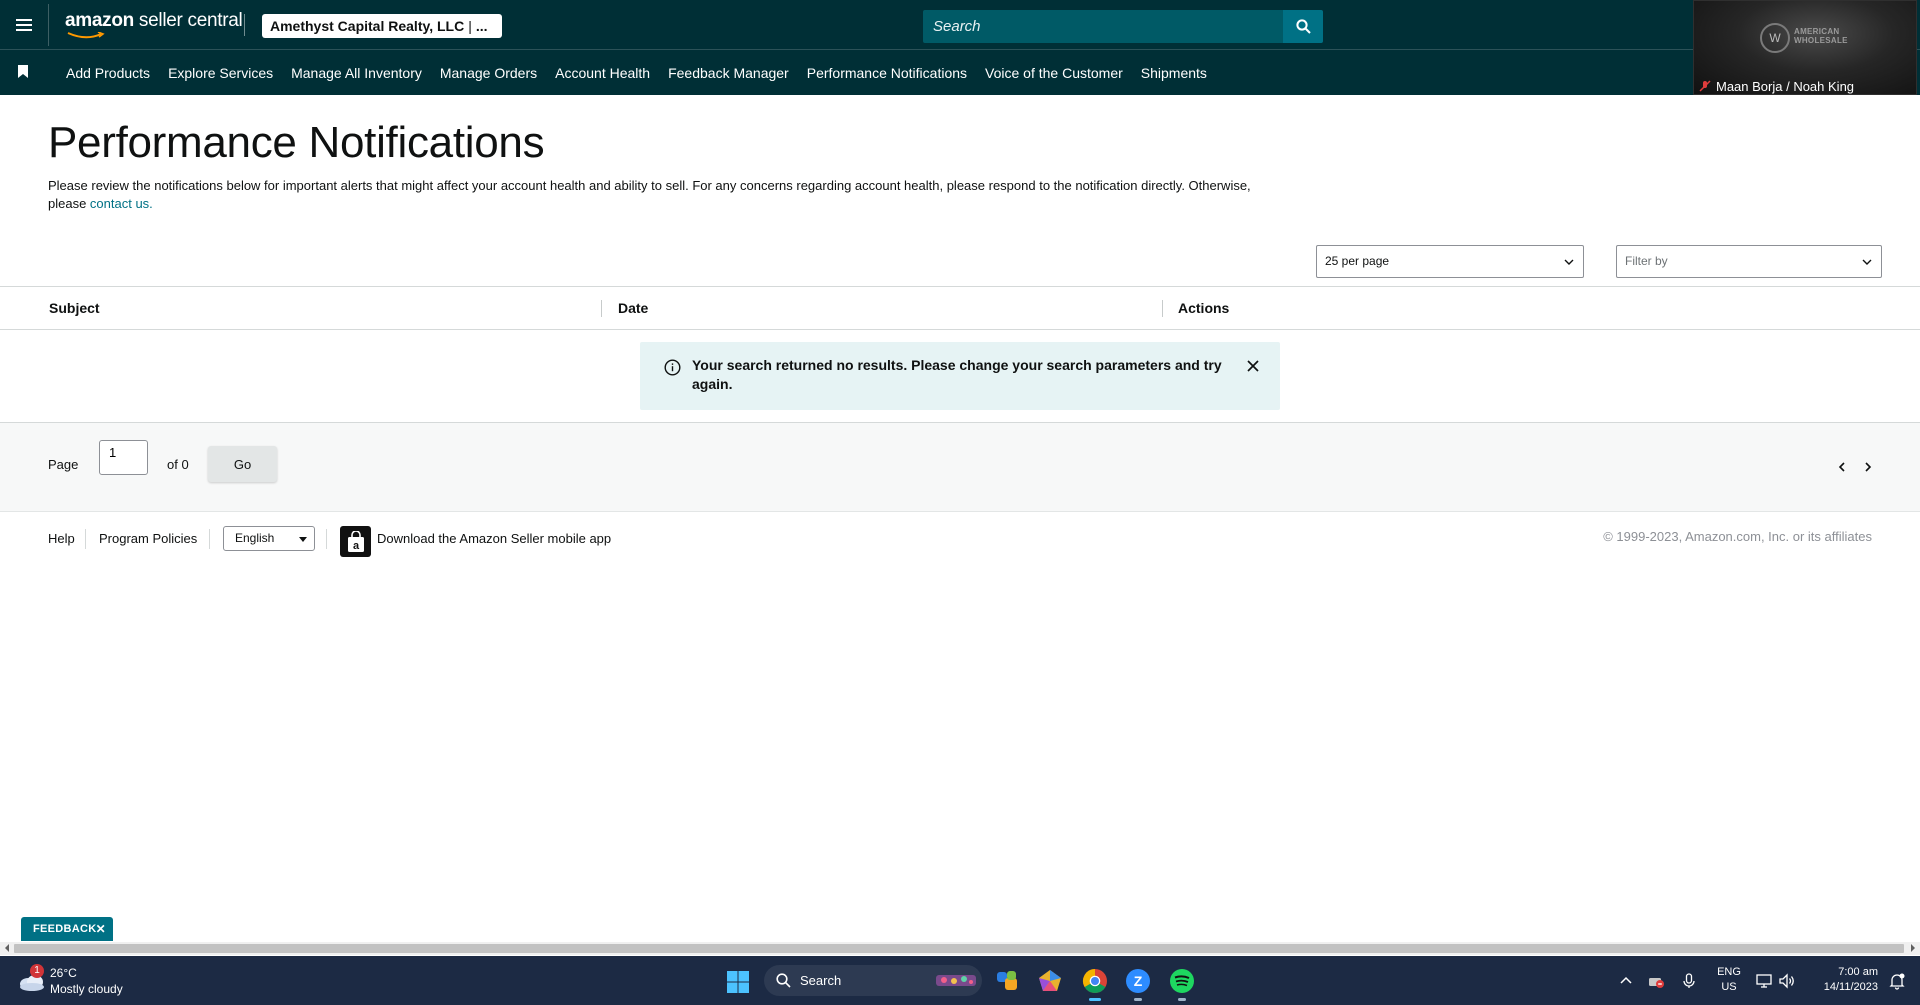 The height and width of the screenshot is (1005, 1920). Describe the element at coordinates (23, 71) in the screenshot. I see `bookmark-icon` at that location.